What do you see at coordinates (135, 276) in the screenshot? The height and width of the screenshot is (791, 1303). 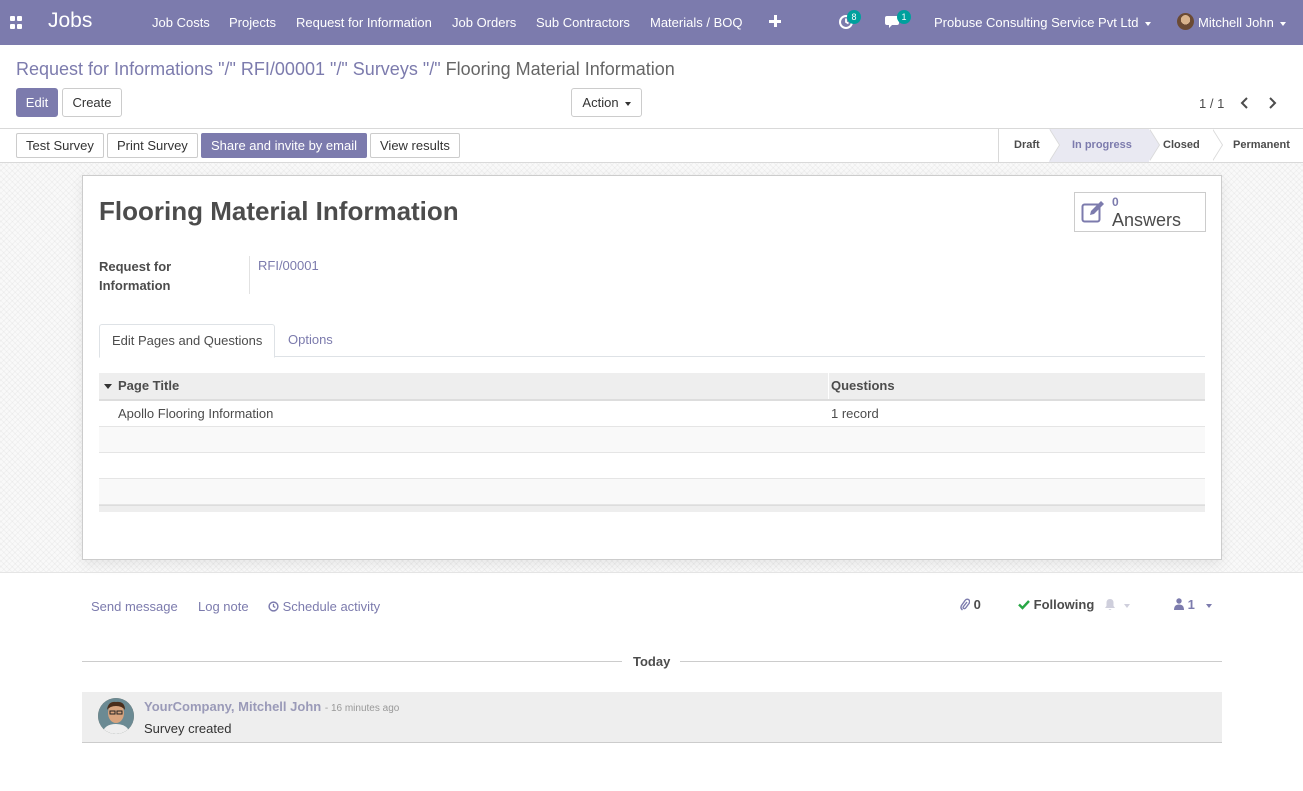 I see `rfi-field-label: Request for Information` at bounding box center [135, 276].